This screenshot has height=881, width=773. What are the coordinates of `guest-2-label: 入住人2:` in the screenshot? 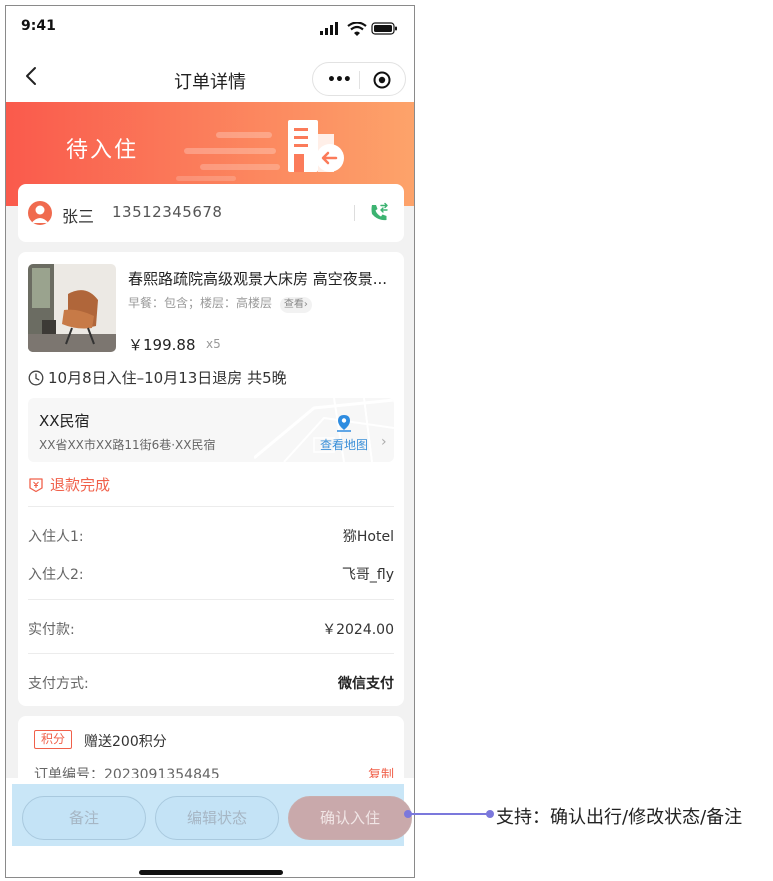 It's located at (56, 575).